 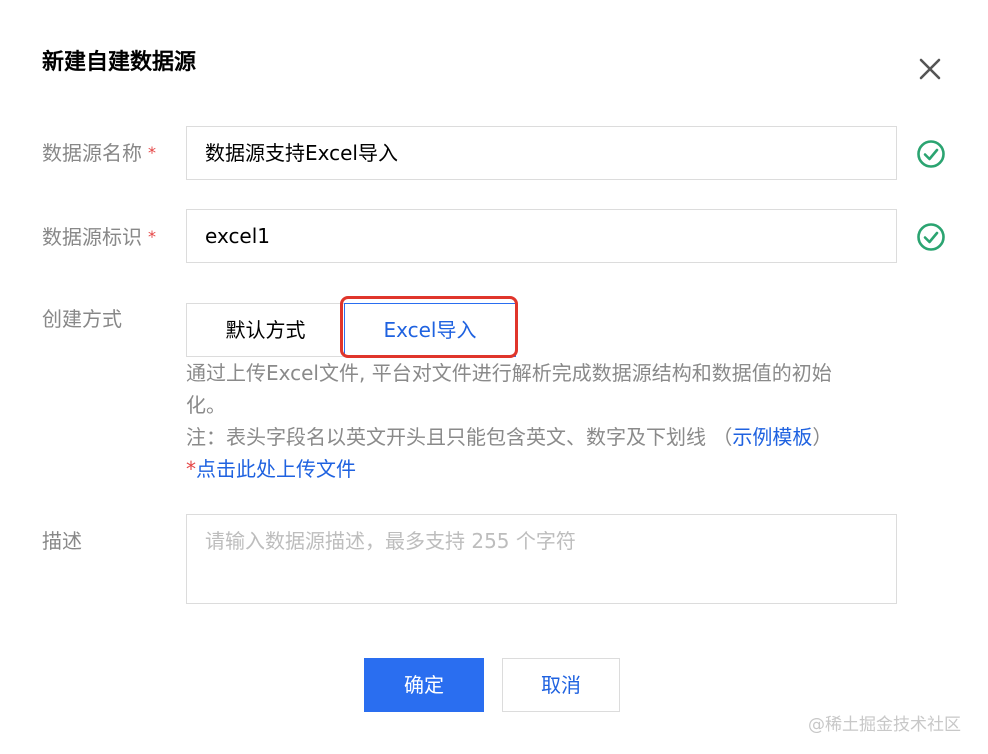 What do you see at coordinates (82, 319) in the screenshot?
I see `create-mode-label: 创建方式` at bounding box center [82, 319].